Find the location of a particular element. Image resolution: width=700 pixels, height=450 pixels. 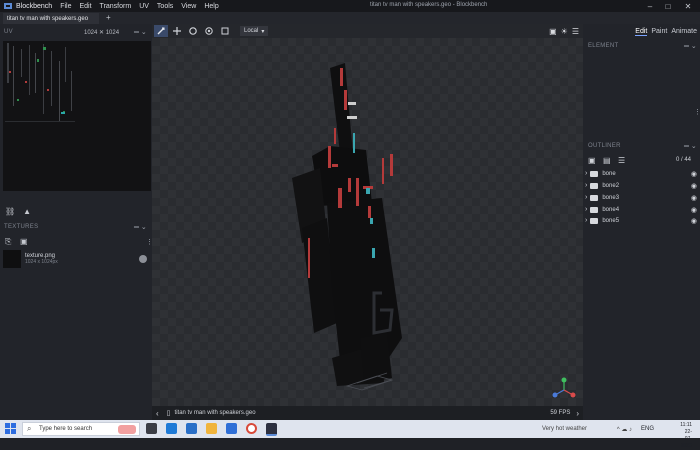

outliner-item-label: bone3 is located at coordinates (611, 197).